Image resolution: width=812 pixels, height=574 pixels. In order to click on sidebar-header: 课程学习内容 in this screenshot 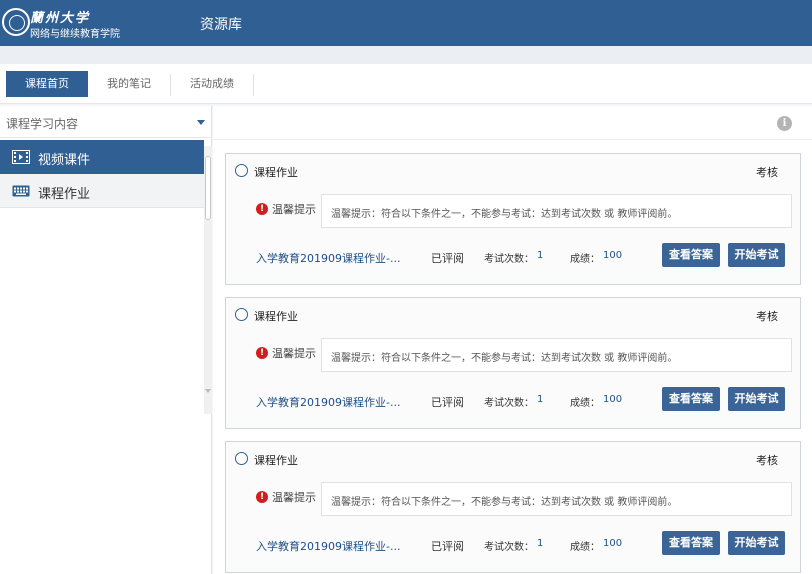, I will do `click(106, 122)`.